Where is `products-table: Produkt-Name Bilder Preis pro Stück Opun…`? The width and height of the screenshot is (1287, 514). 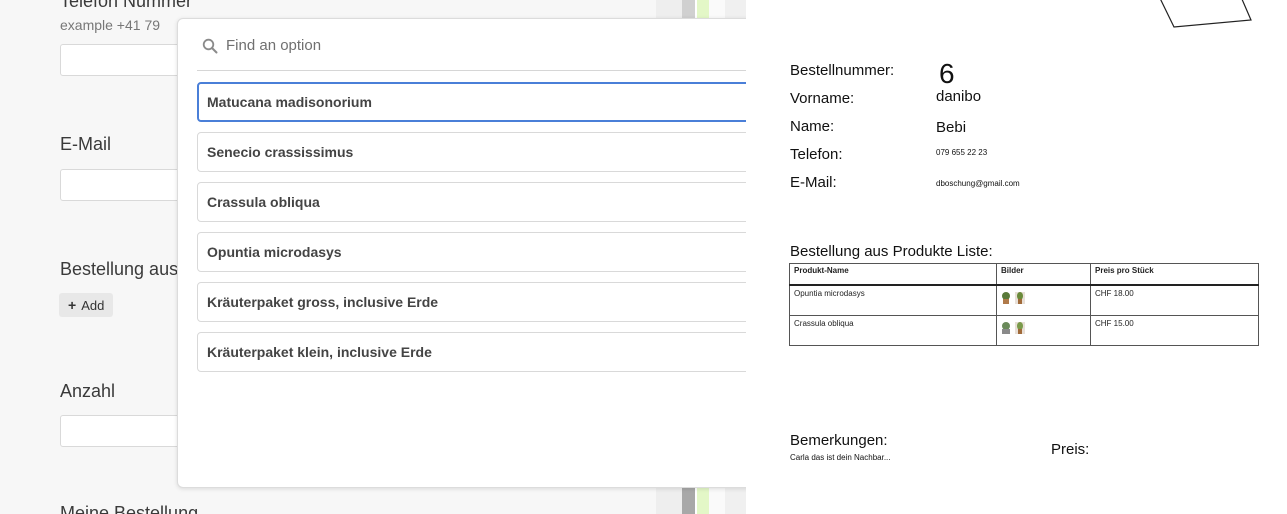
products-table: Produkt-Name Bilder Preis pro Stück Opun… is located at coordinates (1024, 304).